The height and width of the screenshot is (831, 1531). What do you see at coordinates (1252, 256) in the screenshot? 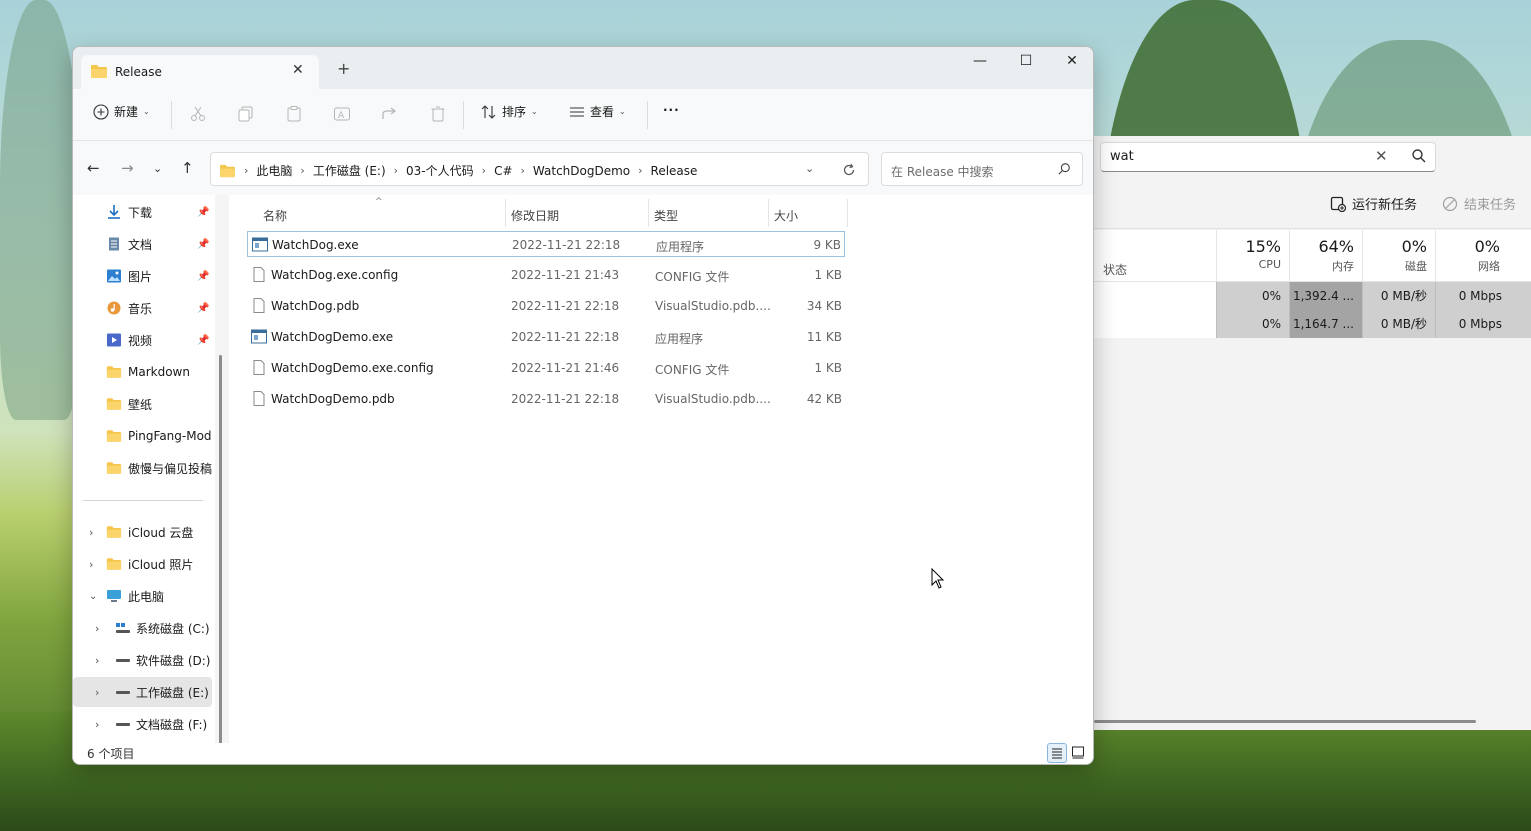
I see `cpu-column-header: 15% CPU` at bounding box center [1252, 256].